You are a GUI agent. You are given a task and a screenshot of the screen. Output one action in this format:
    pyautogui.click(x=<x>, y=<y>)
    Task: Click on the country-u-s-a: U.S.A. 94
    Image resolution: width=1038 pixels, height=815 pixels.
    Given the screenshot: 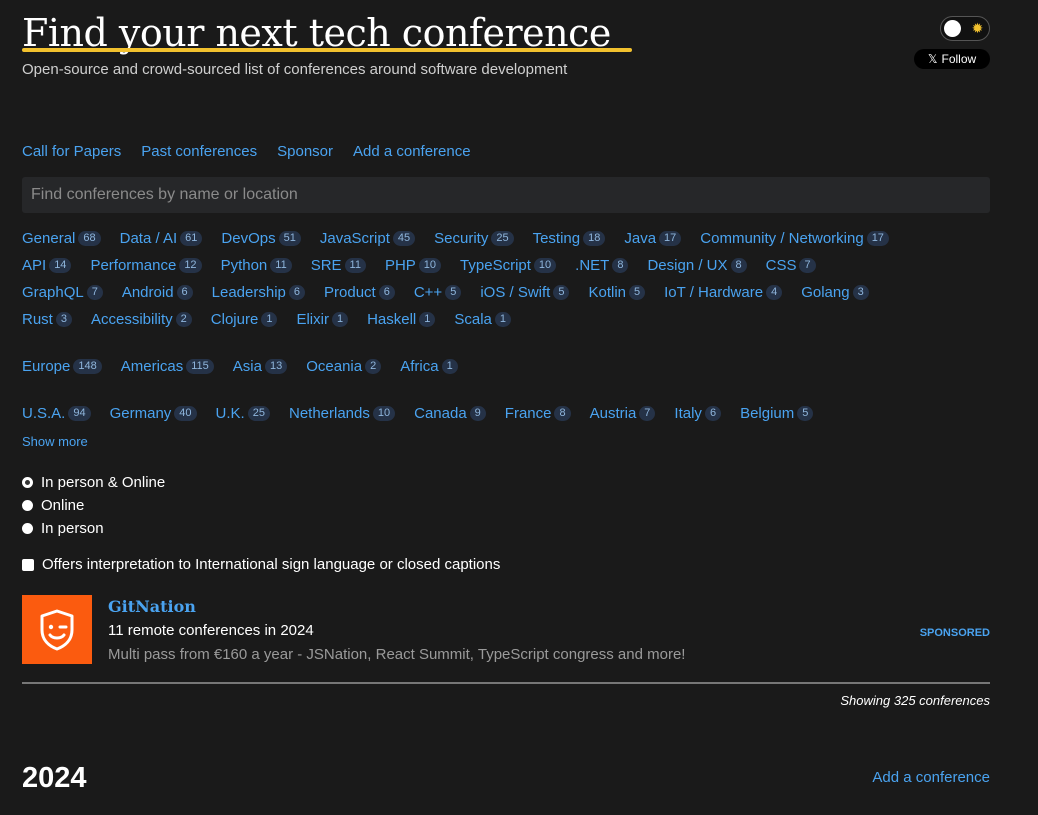 What is the action you would take?
    pyautogui.click(x=56, y=413)
    